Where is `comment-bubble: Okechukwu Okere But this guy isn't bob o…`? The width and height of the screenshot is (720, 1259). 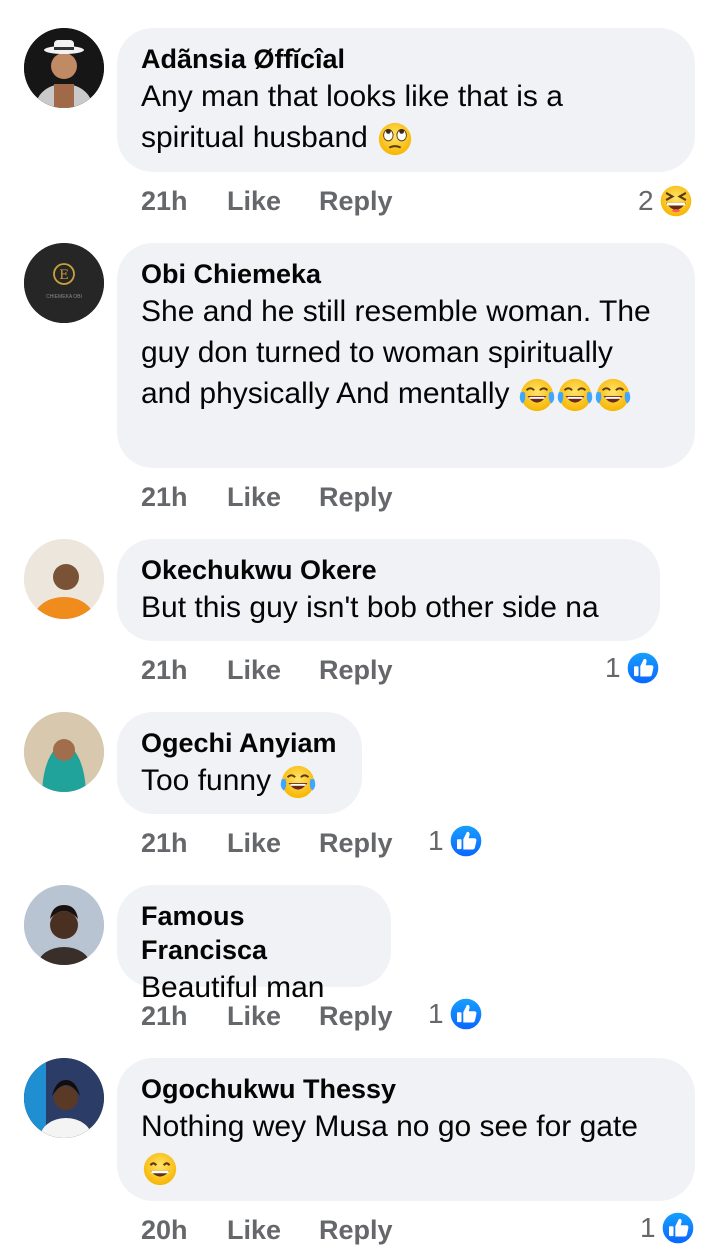
comment-bubble: Okechukwu Okere But this guy isn't bob o… is located at coordinates (388, 590).